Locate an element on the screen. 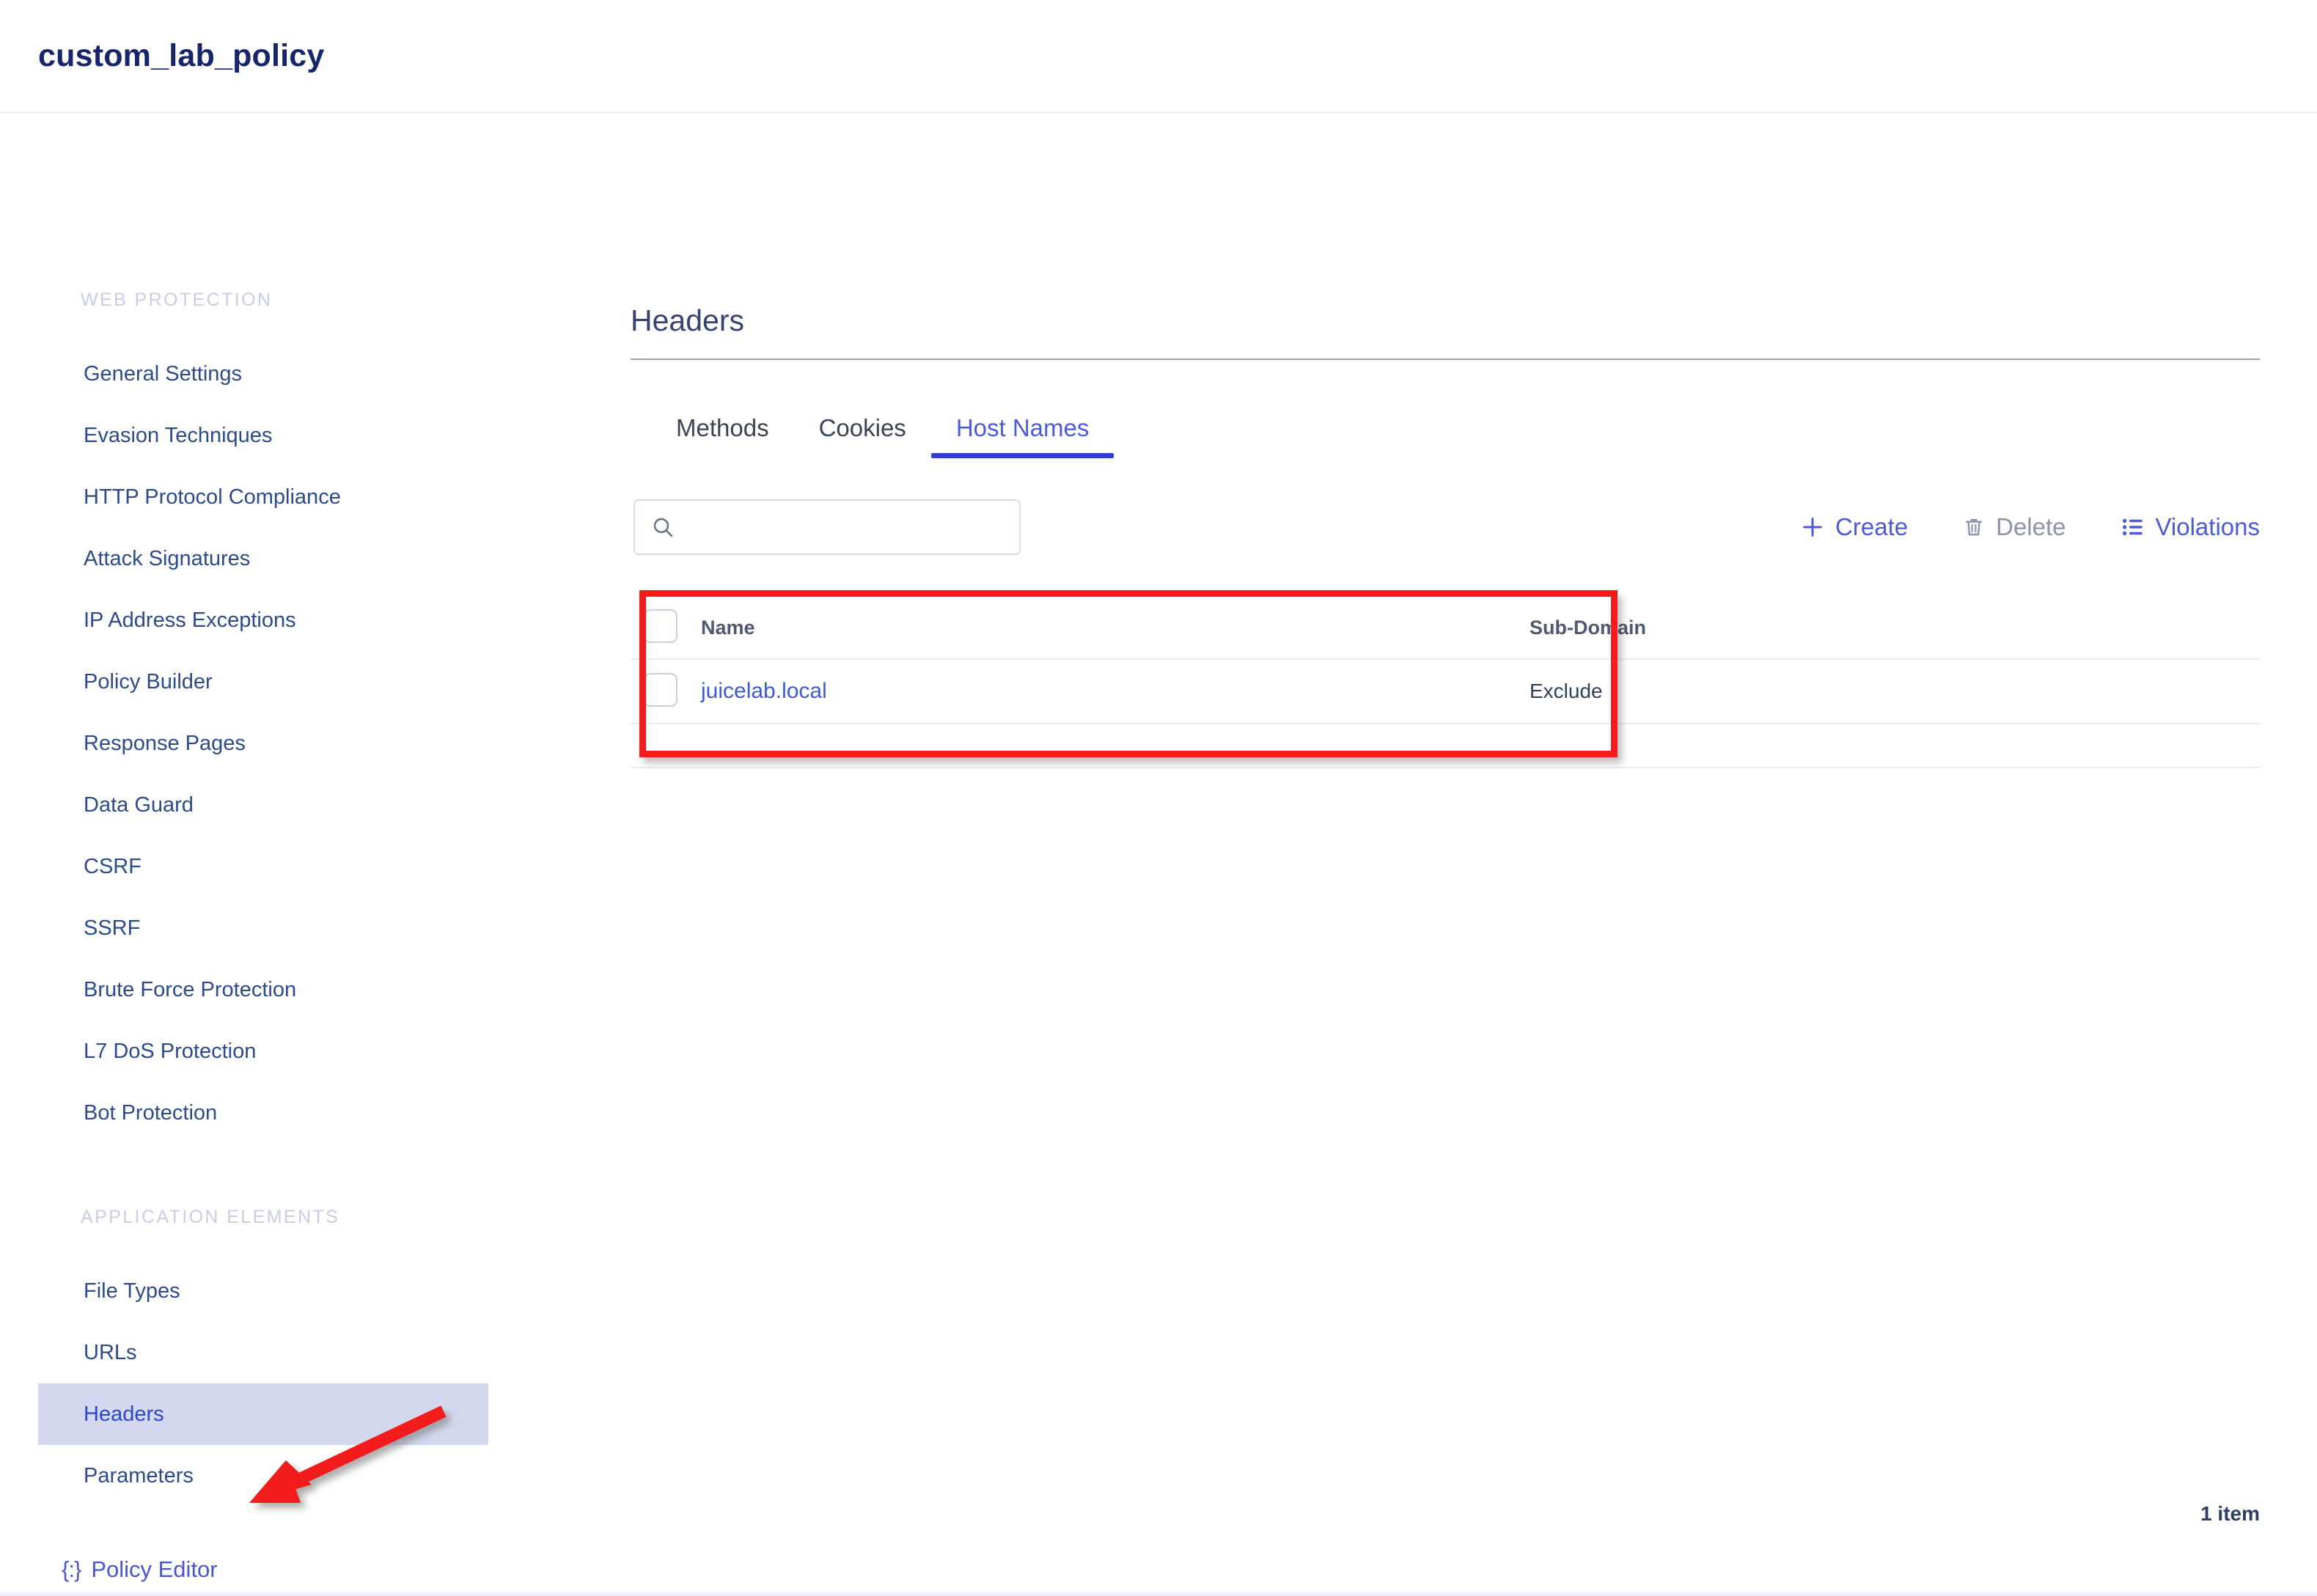  policy-editor-link: {:} Policy Editor is located at coordinates (315, 1569).